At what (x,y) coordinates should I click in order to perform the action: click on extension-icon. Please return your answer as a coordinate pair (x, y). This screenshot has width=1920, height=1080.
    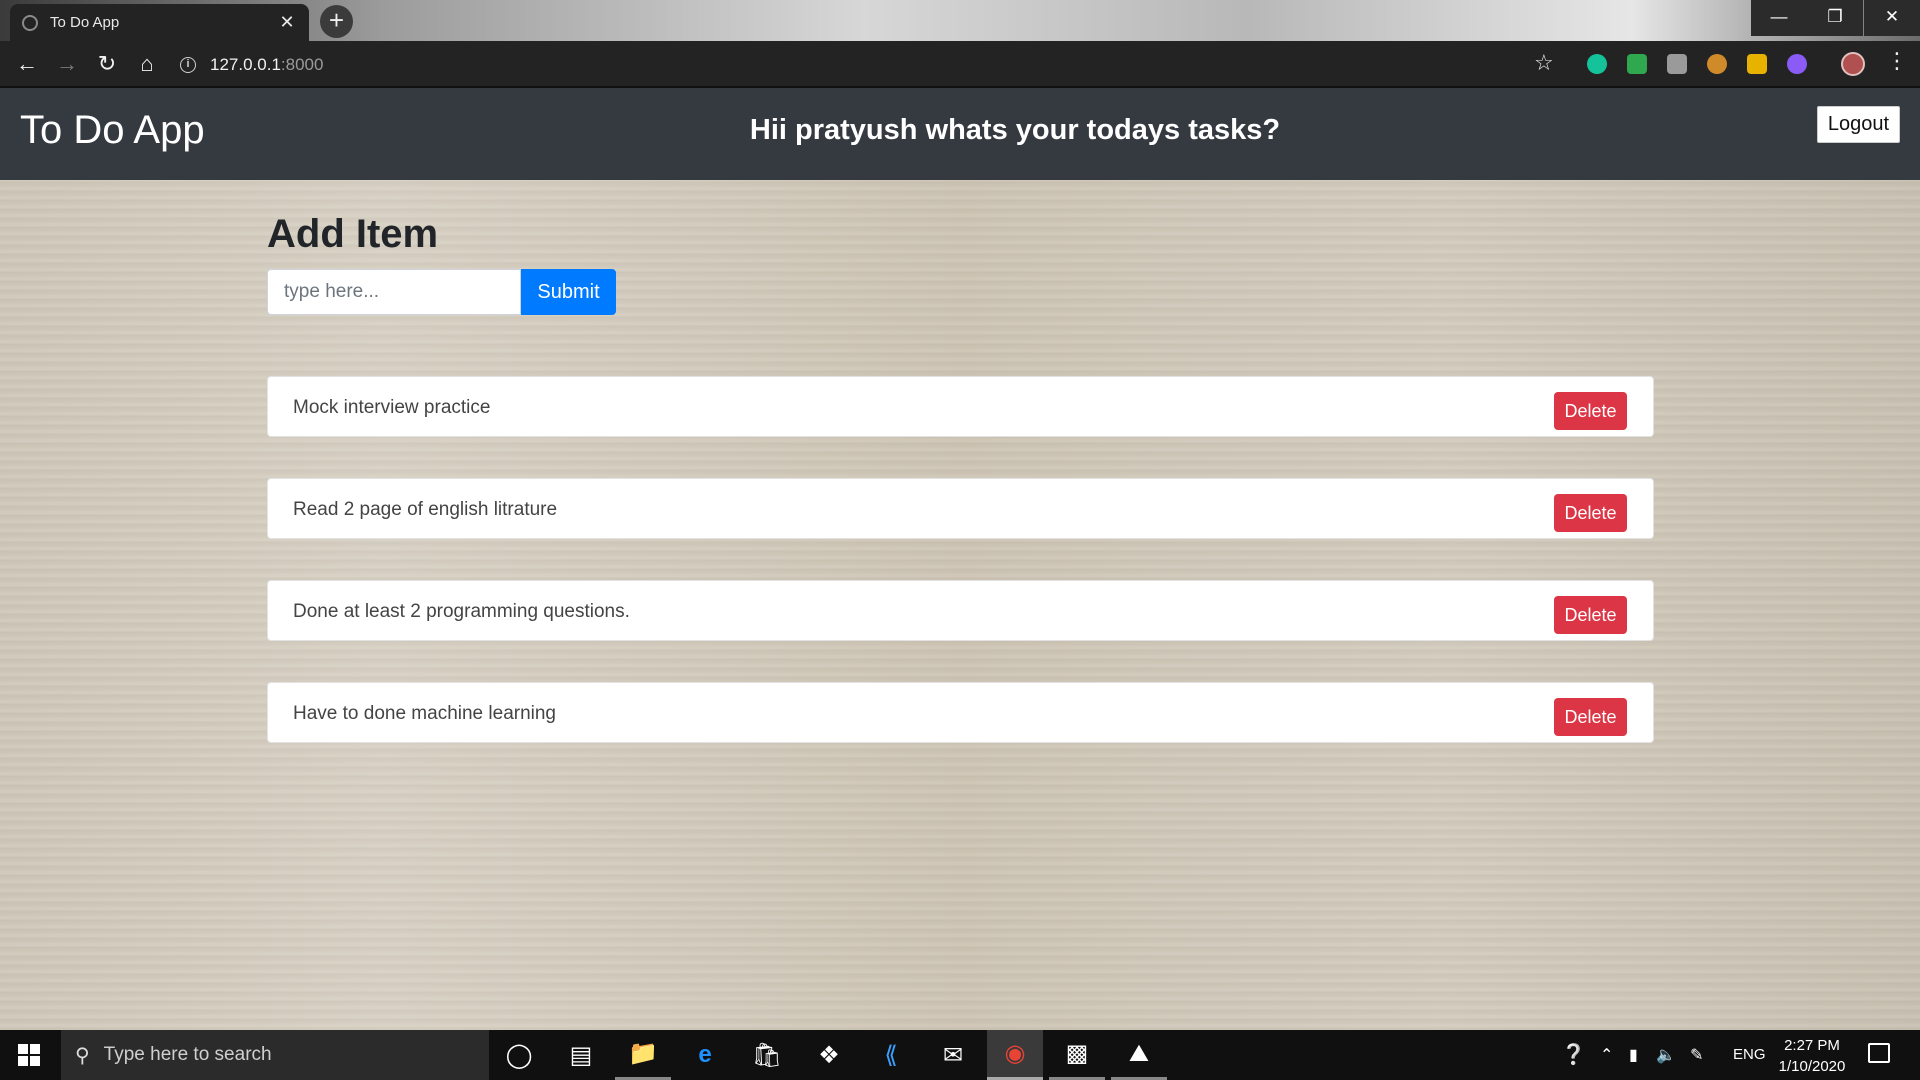
    Looking at the image, I should click on (1677, 64).